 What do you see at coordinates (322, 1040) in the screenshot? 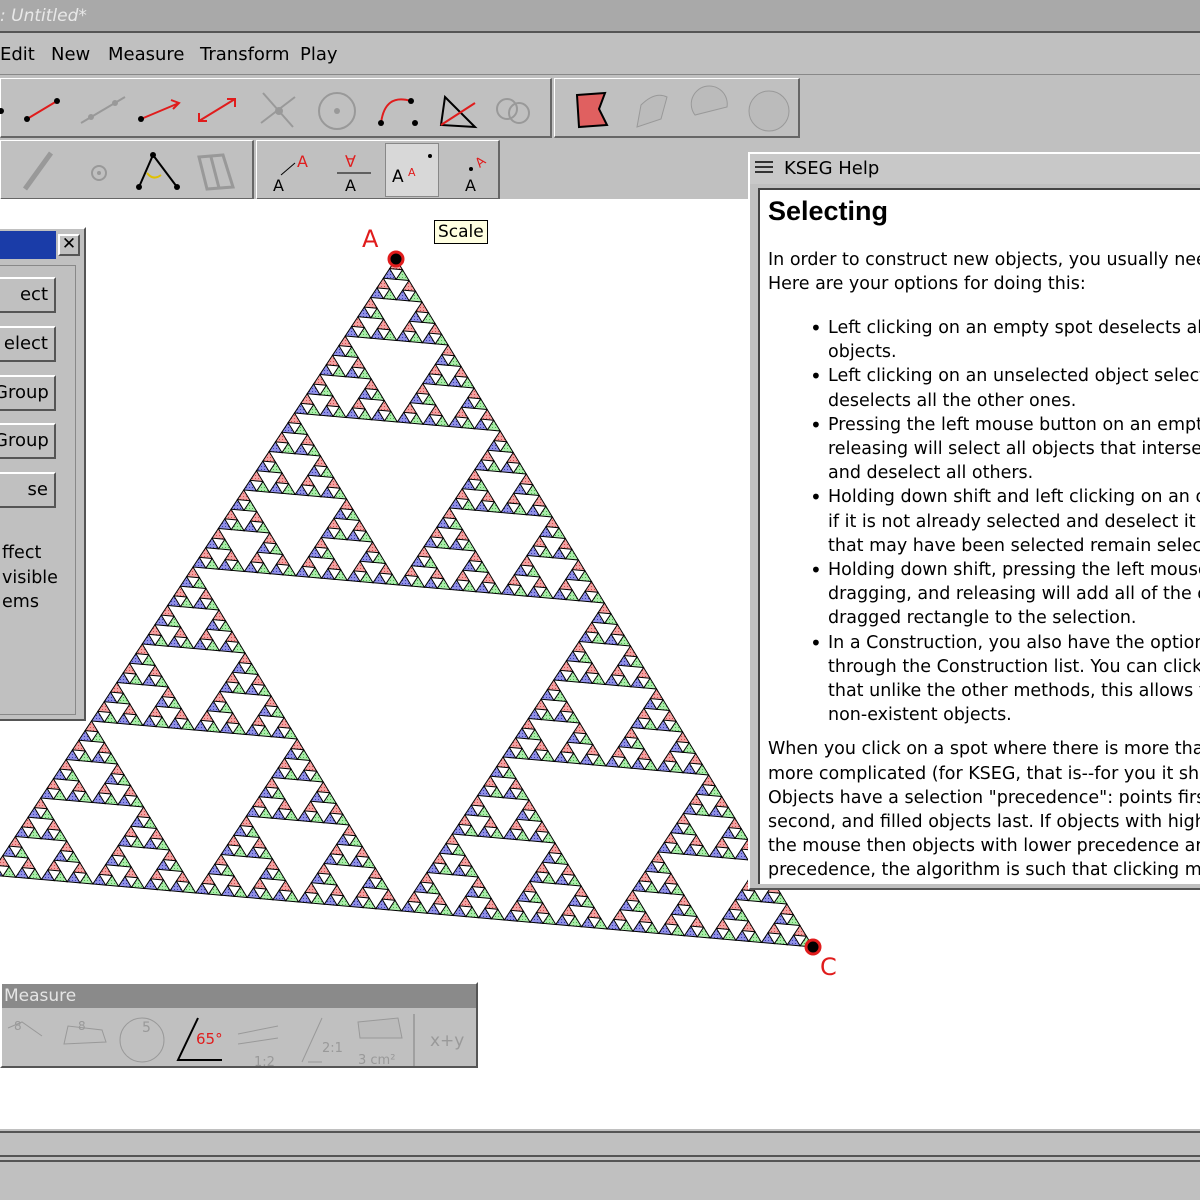
I see `slope-icon: 2:1` at bounding box center [322, 1040].